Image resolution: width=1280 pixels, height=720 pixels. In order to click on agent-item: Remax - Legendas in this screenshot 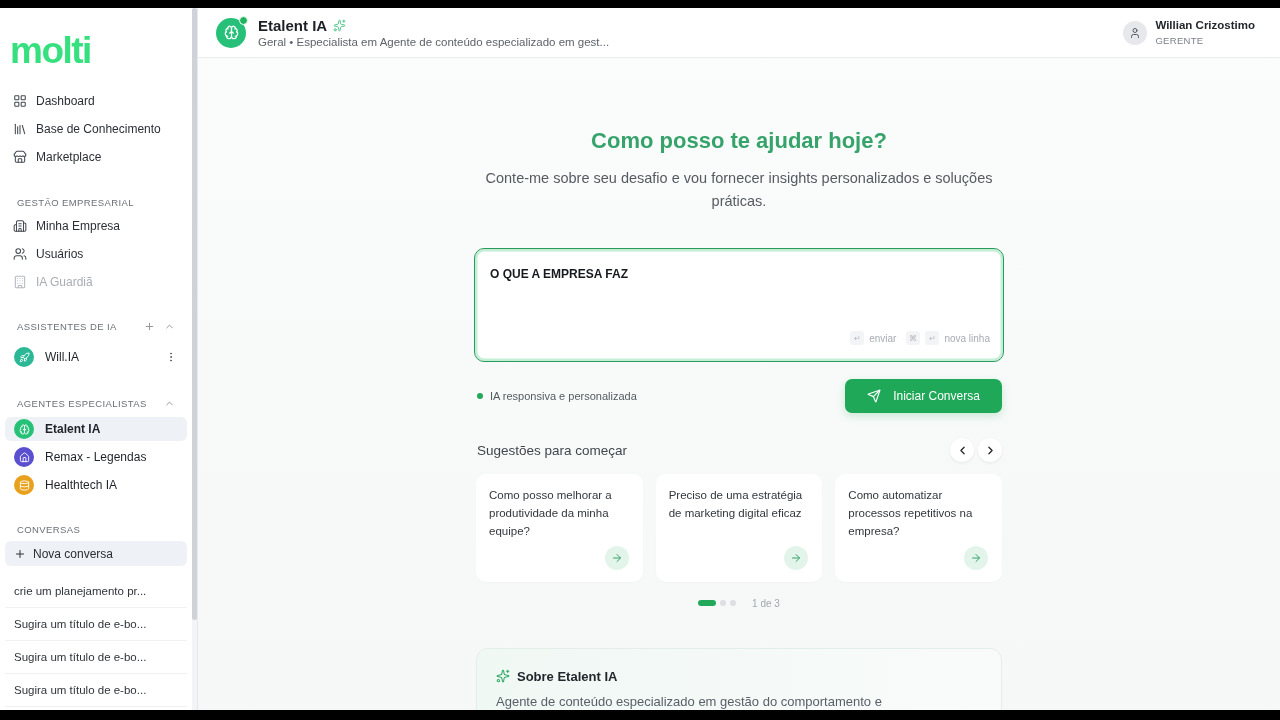, I will do `click(96, 457)`.